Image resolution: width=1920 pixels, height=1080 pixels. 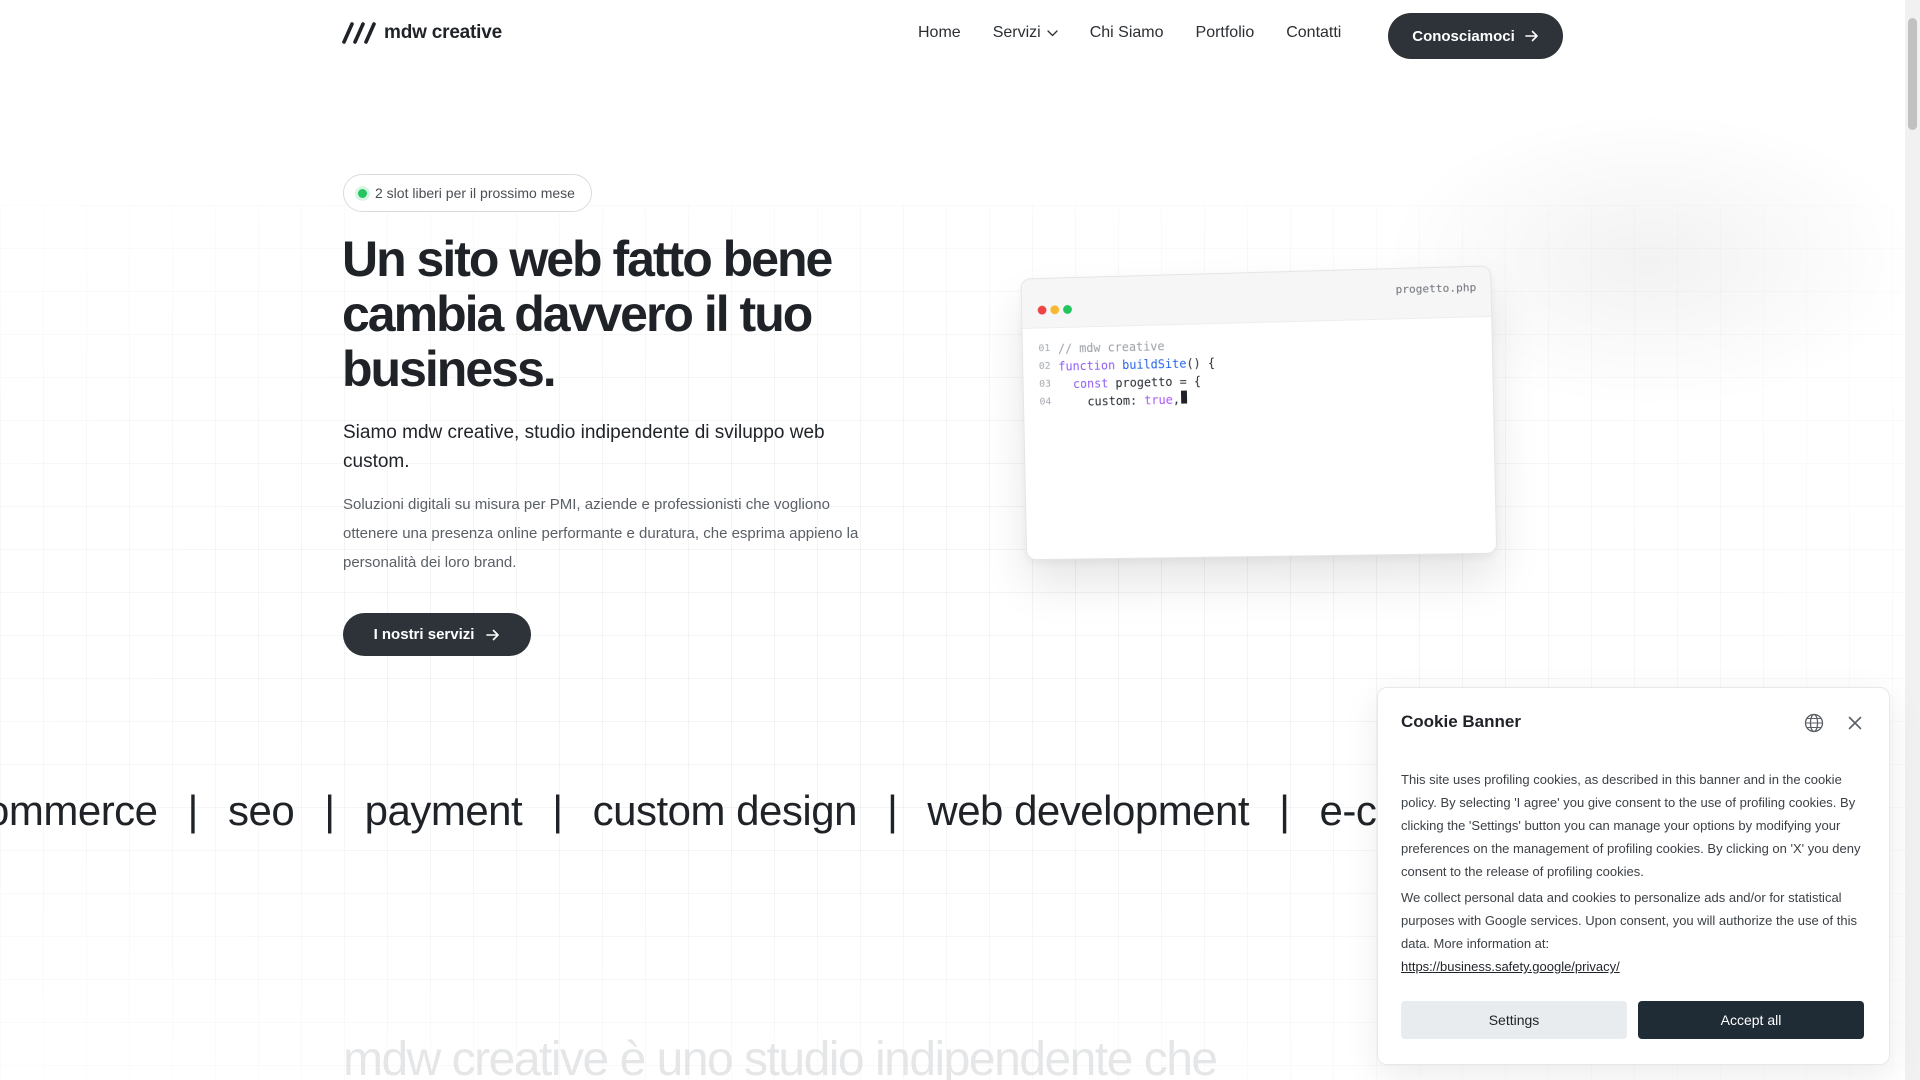 I want to click on cookie-accept-all-button-label: Accept all, so click(x=1751, y=1020).